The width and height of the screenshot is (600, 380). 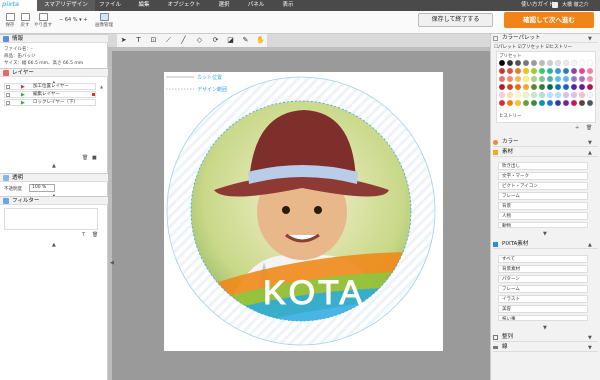 What do you see at coordinates (54, 177) in the screenshot?
I see `transparency-header: 透明` at bounding box center [54, 177].